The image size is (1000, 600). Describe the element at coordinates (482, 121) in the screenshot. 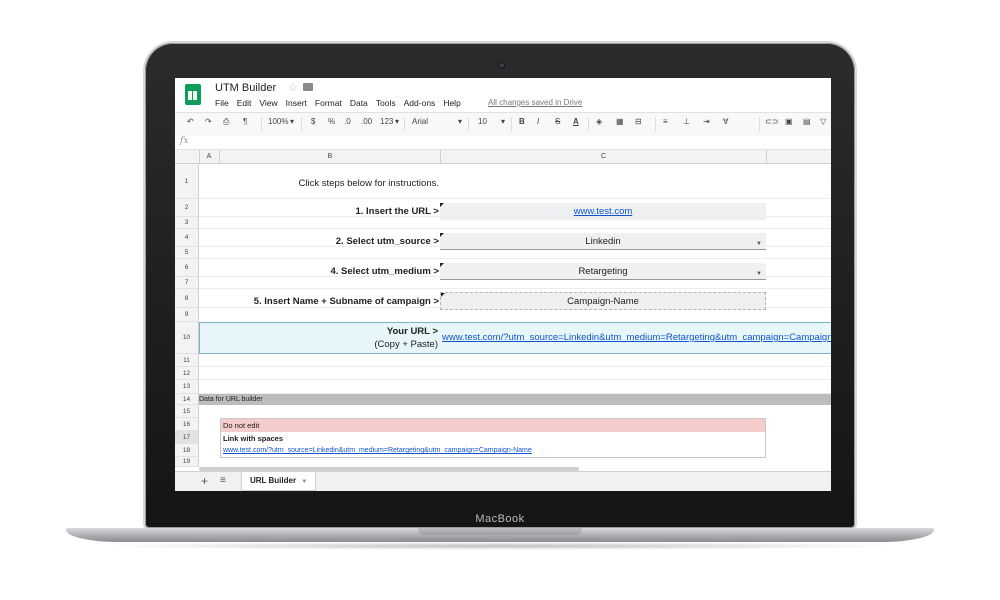

I see `font-size-select: 10` at that location.